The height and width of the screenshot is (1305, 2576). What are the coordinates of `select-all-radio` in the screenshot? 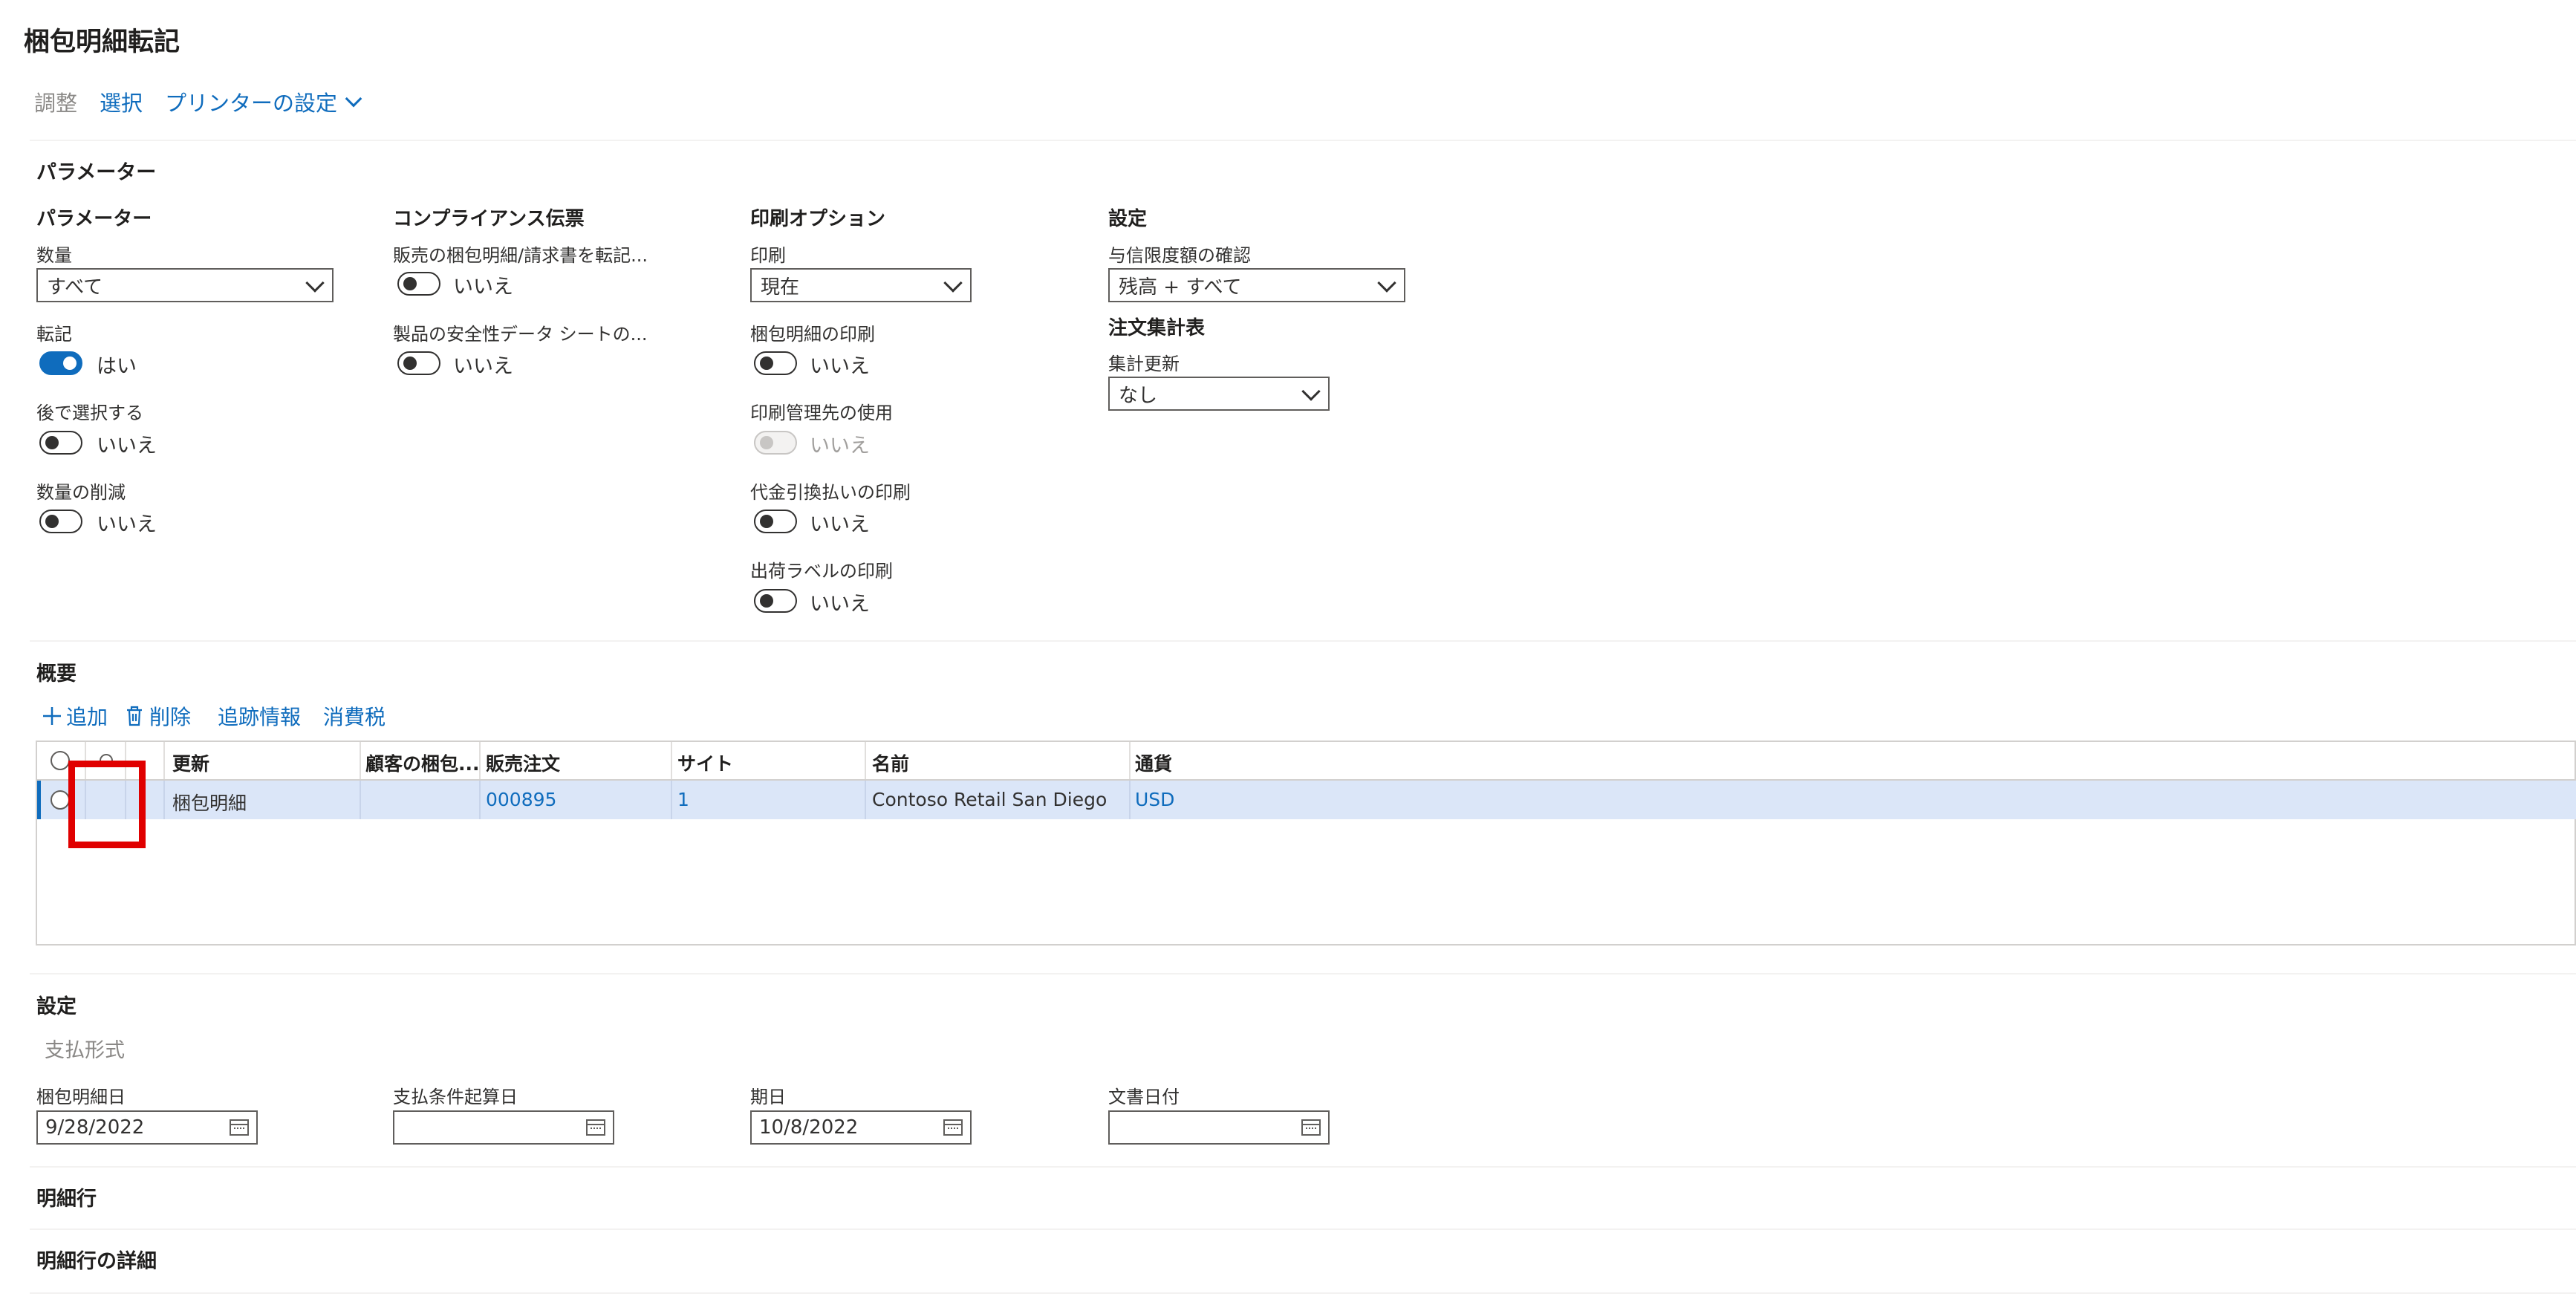 It's located at (61, 760).